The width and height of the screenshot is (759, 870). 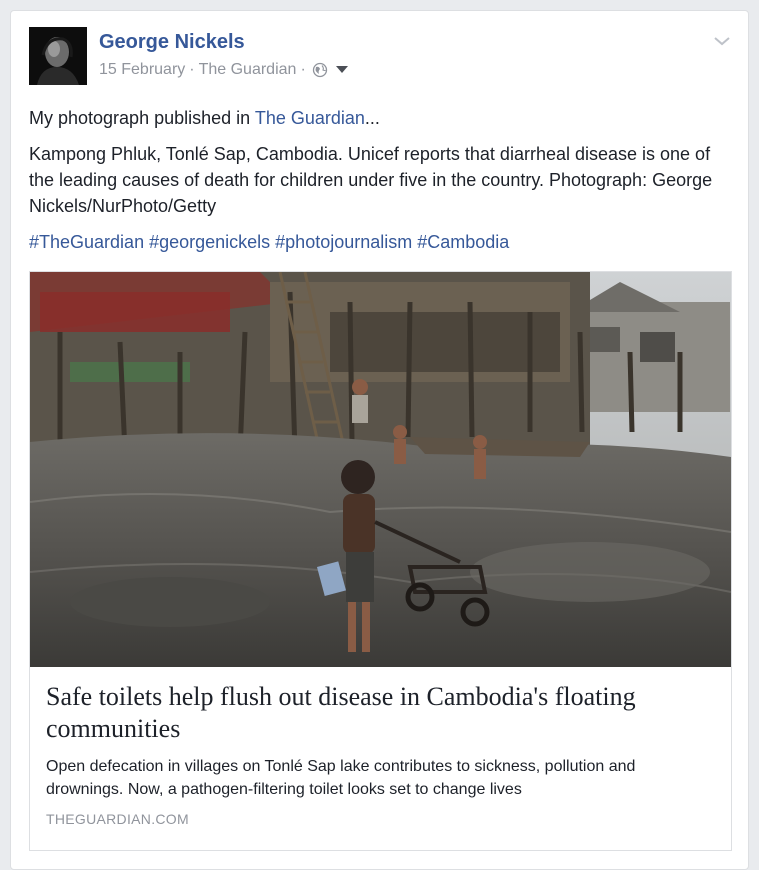 What do you see at coordinates (343, 242) in the screenshot?
I see `hashtag-link: #photojournalism` at bounding box center [343, 242].